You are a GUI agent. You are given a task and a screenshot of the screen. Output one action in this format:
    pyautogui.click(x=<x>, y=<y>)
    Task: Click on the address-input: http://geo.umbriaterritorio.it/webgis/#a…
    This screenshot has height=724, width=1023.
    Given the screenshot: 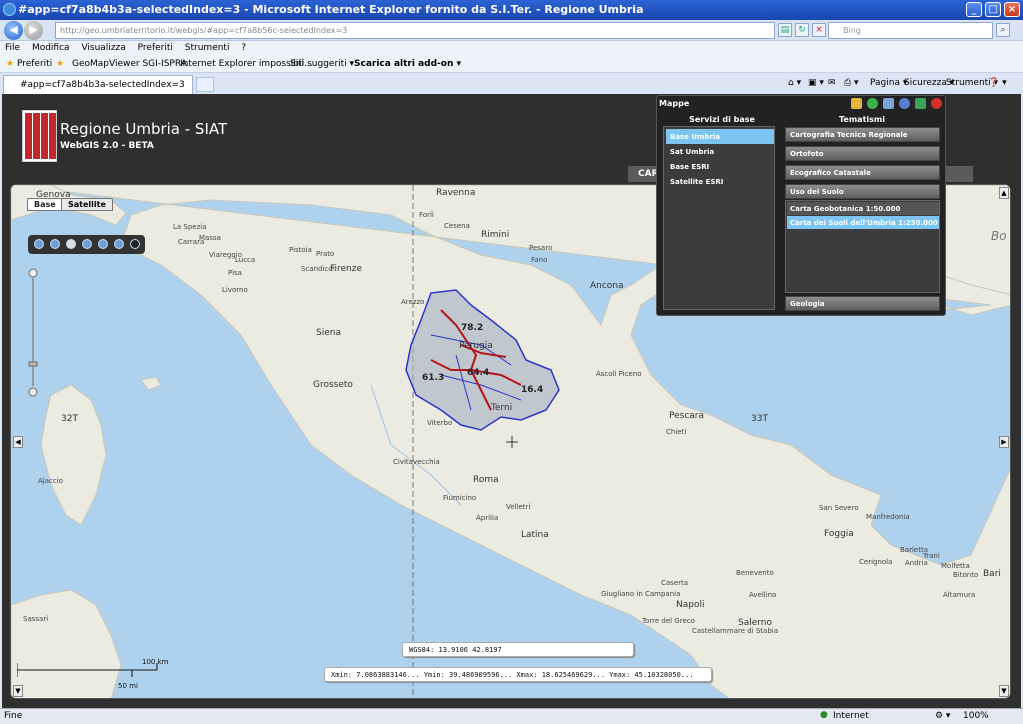 What is the action you would take?
    pyautogui.click(x=415, y=30)
    